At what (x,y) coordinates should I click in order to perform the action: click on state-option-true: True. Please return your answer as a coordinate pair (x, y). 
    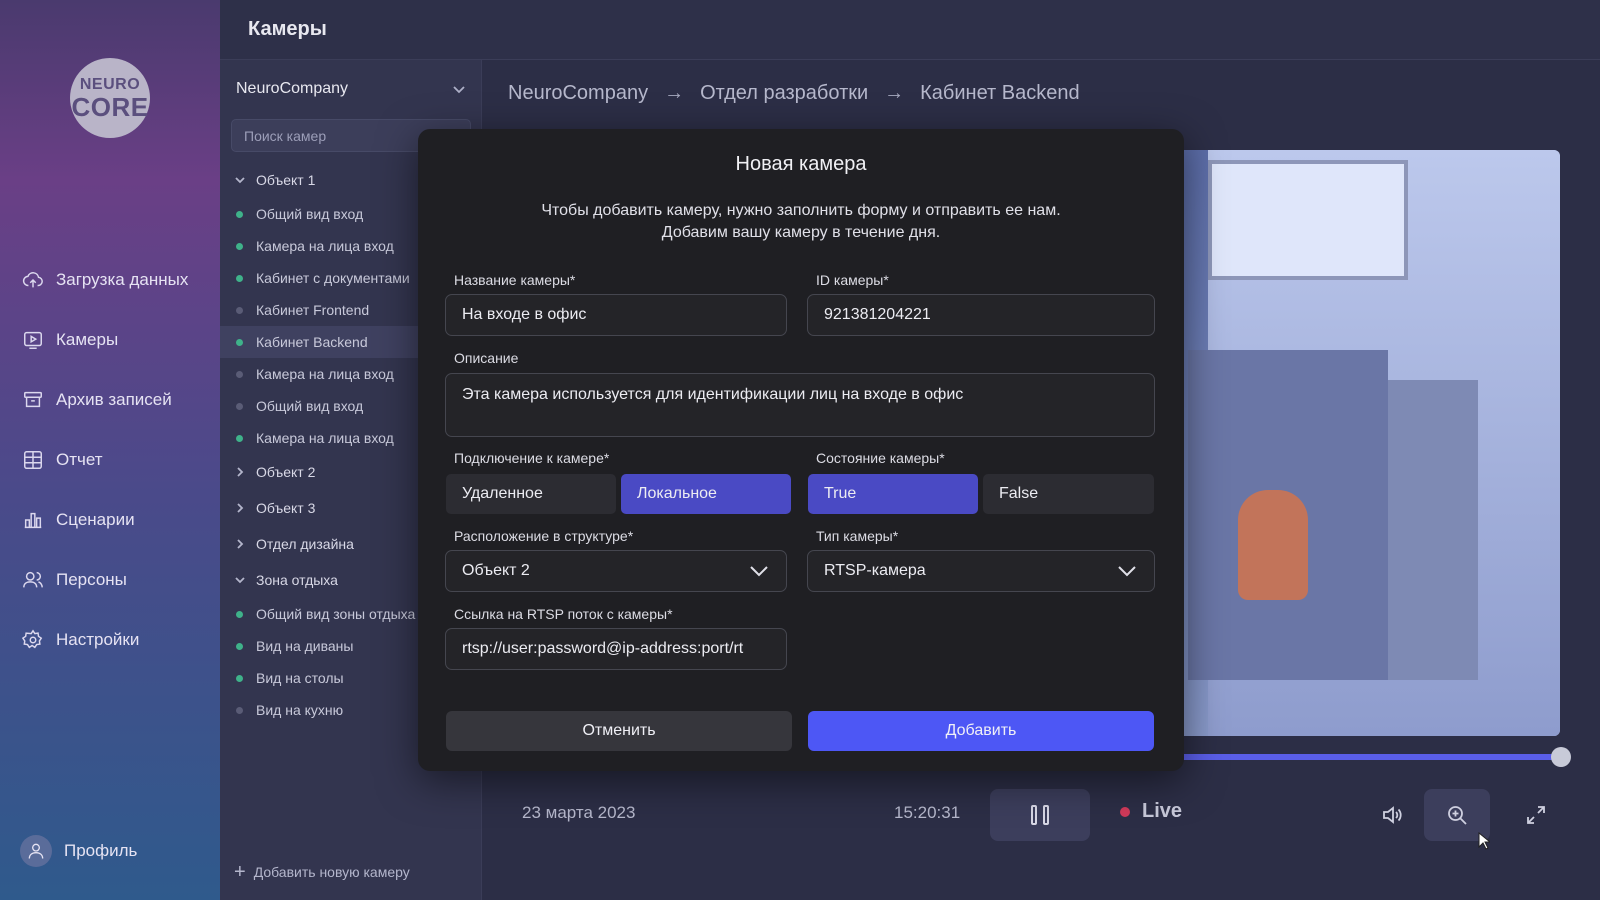
    Looking at the image, I should click on (893, 494).